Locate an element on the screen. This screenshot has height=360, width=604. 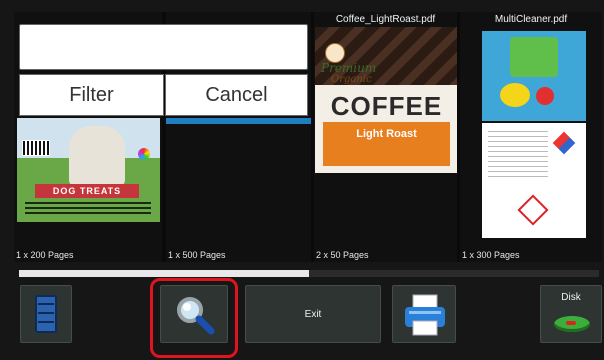
label-coffee: COFFEE is located at coordinates (386, 106).